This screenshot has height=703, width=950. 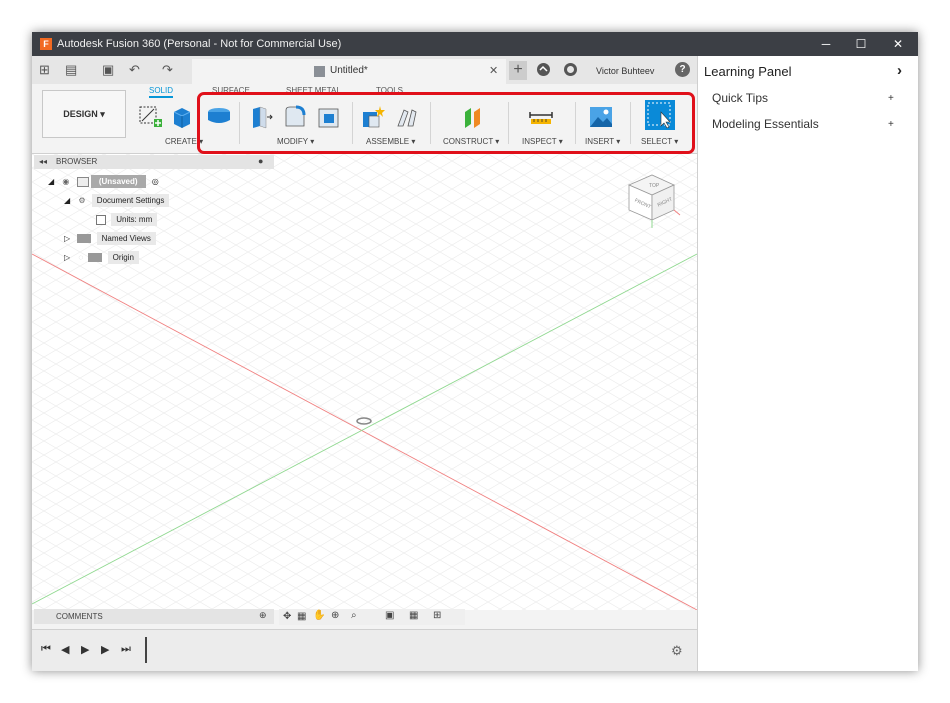 I want to click on play-icon: ▶, so click(x=85, y=649).